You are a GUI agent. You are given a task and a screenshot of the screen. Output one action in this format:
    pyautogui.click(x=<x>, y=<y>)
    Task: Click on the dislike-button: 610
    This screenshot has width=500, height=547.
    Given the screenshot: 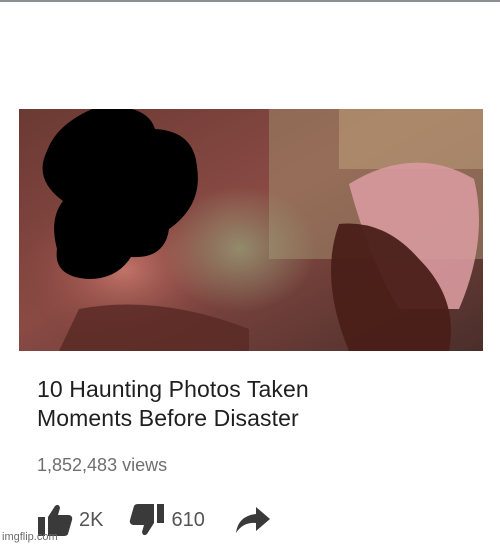 What is the action you would take?
    pyautogui.click(x=167, y=520)
    